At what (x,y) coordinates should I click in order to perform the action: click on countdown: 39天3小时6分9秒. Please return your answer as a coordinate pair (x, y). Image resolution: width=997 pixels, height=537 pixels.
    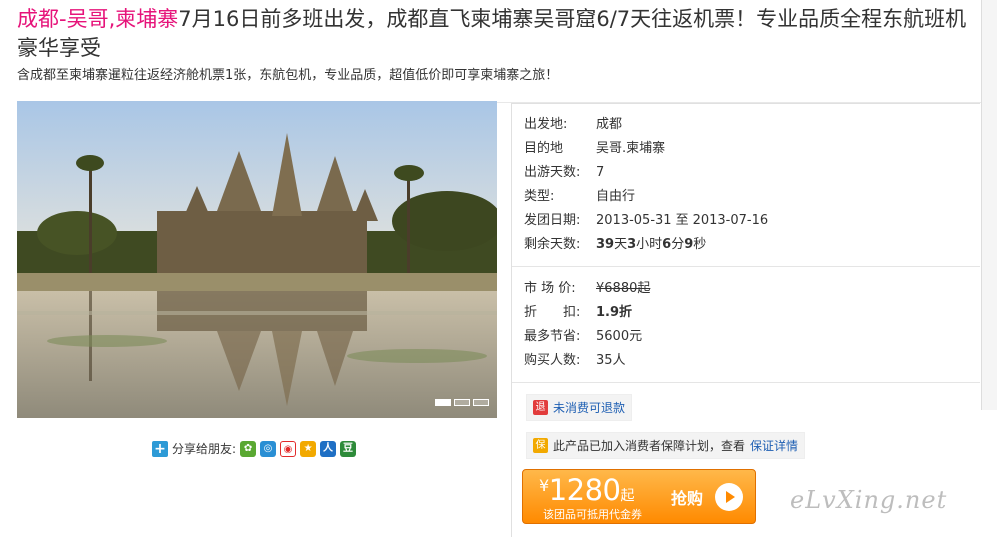
    Looking at the image, I should click on (651, 245).